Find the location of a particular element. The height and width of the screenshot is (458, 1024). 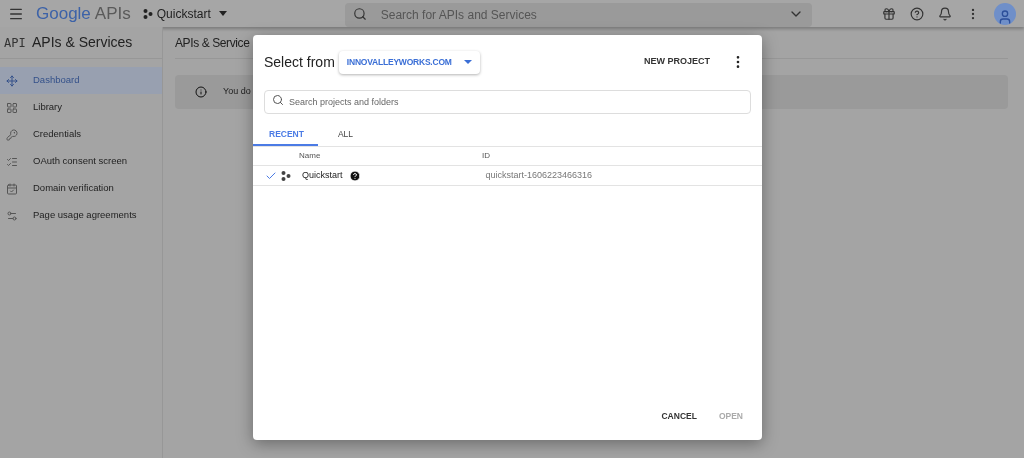

sidebar-item: Library is located at coordinates (81, 107).